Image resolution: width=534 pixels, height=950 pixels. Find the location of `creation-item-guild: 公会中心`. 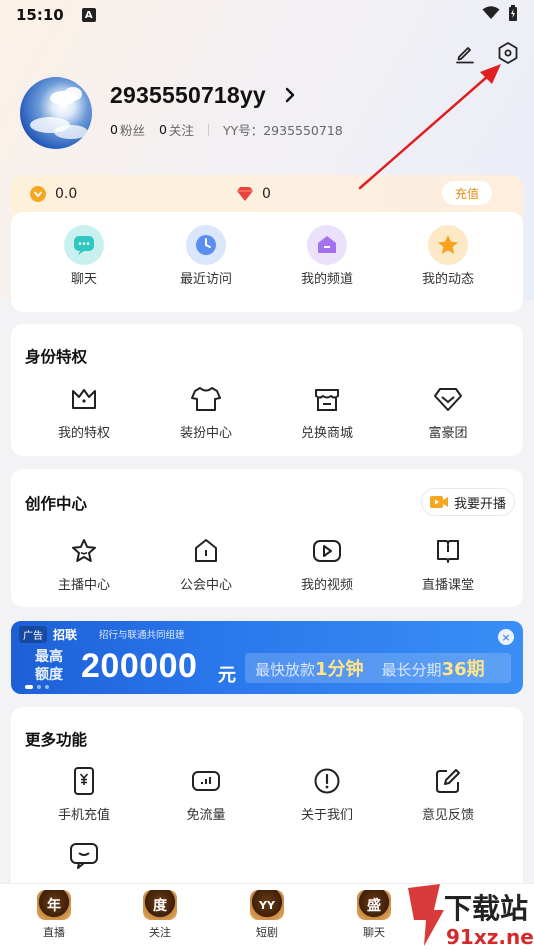

creation-item-guild: 公会中心 is located at coordinates (206, 563).